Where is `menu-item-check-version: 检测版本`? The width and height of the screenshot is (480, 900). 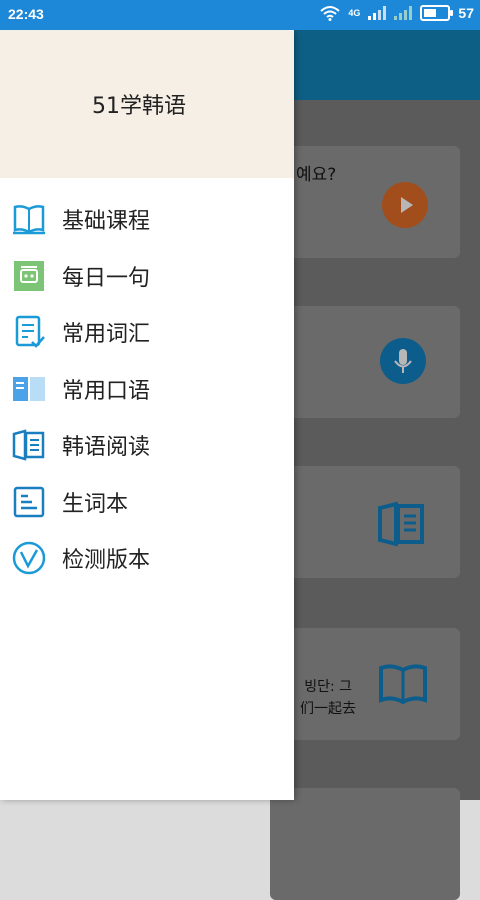 menu-item-check-version: 检测版本 is located at coordinates (147, 557).